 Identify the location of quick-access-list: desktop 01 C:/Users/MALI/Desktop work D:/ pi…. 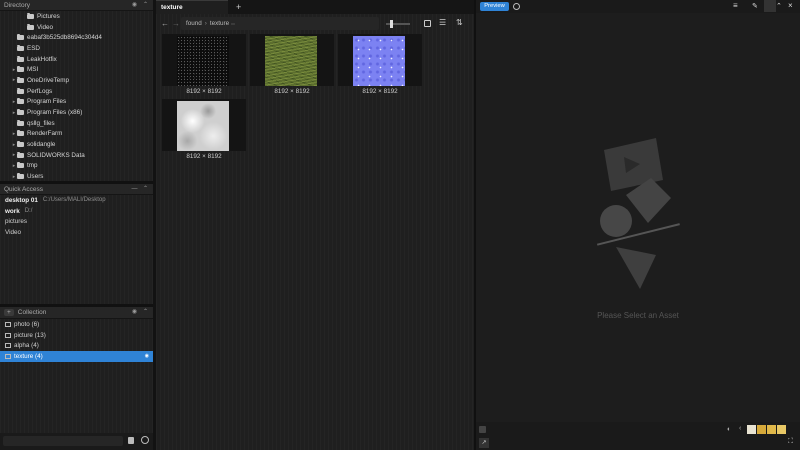
(76, 216).